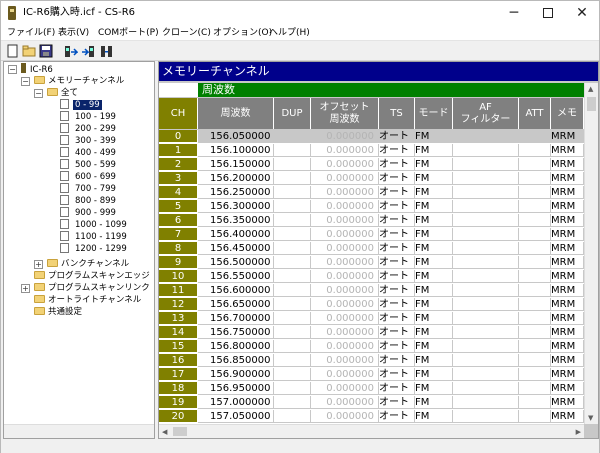 This screenshot has height=453, width=600. I want to click on read-from-radio-icon, so click(71, 51).